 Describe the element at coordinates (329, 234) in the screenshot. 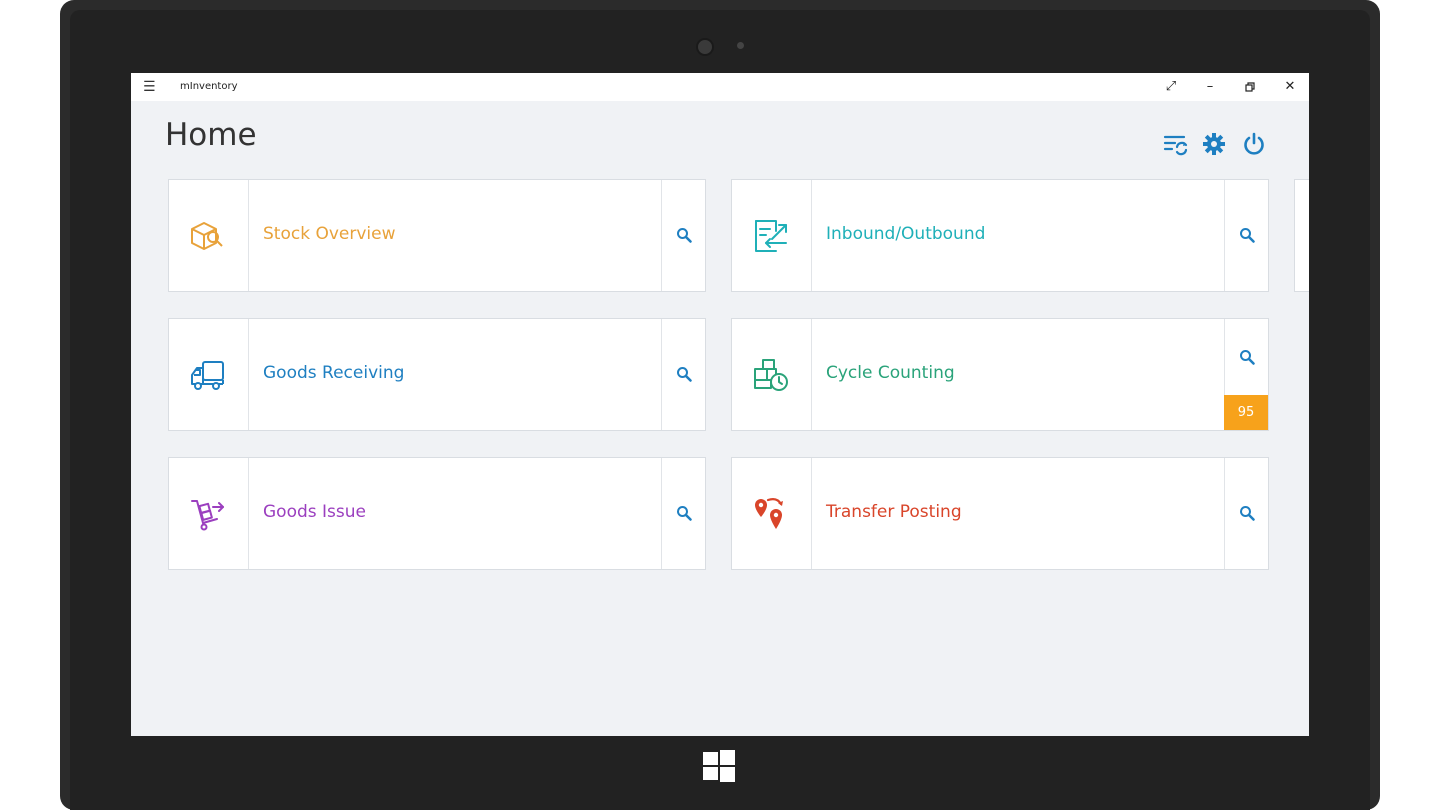

I see `tile-label: Stock Overview` at that location.